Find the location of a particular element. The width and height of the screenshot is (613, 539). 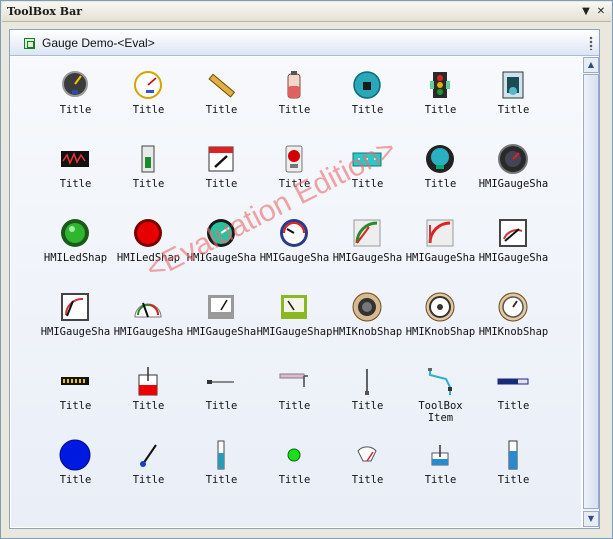

scroll-thumb is located at coordinates (591, 291).